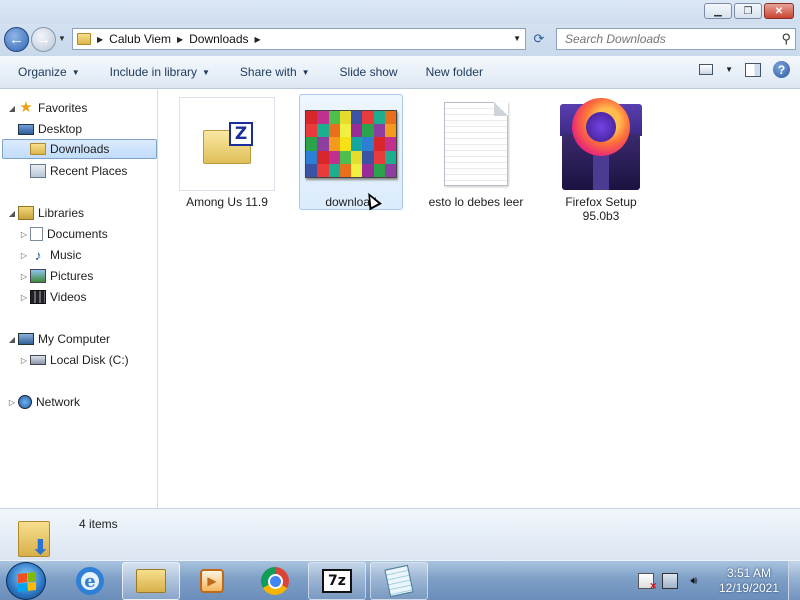  I want to click on taskbar-chrome, so click(275, 581).